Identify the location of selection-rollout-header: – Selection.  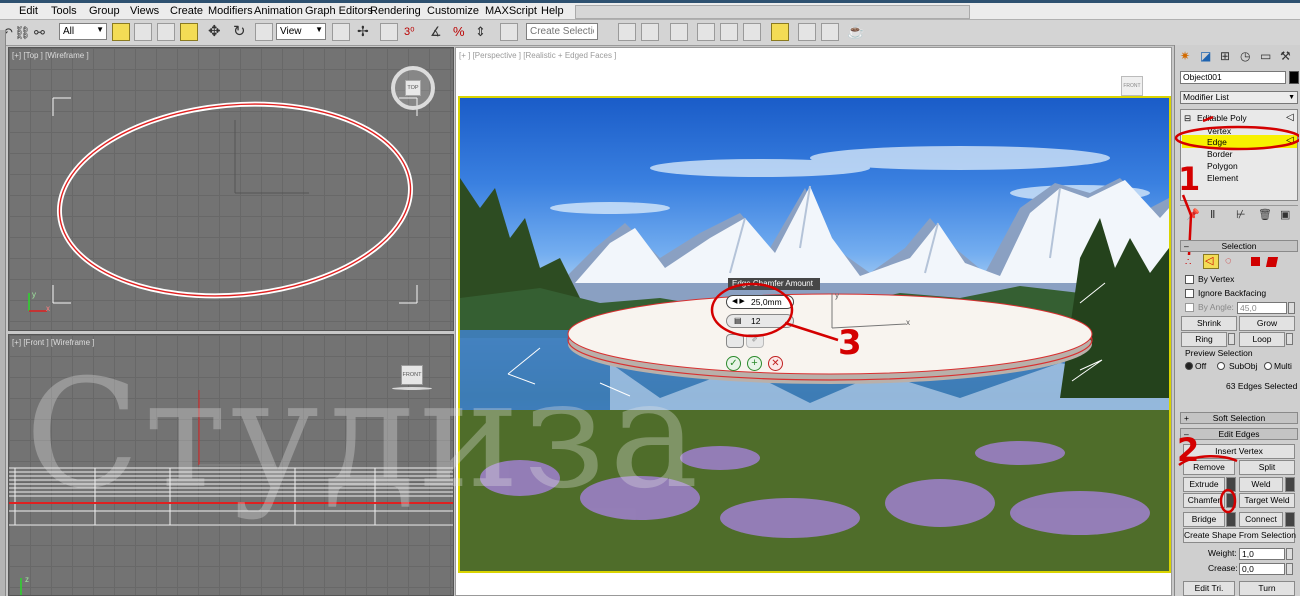
(1239, 246).